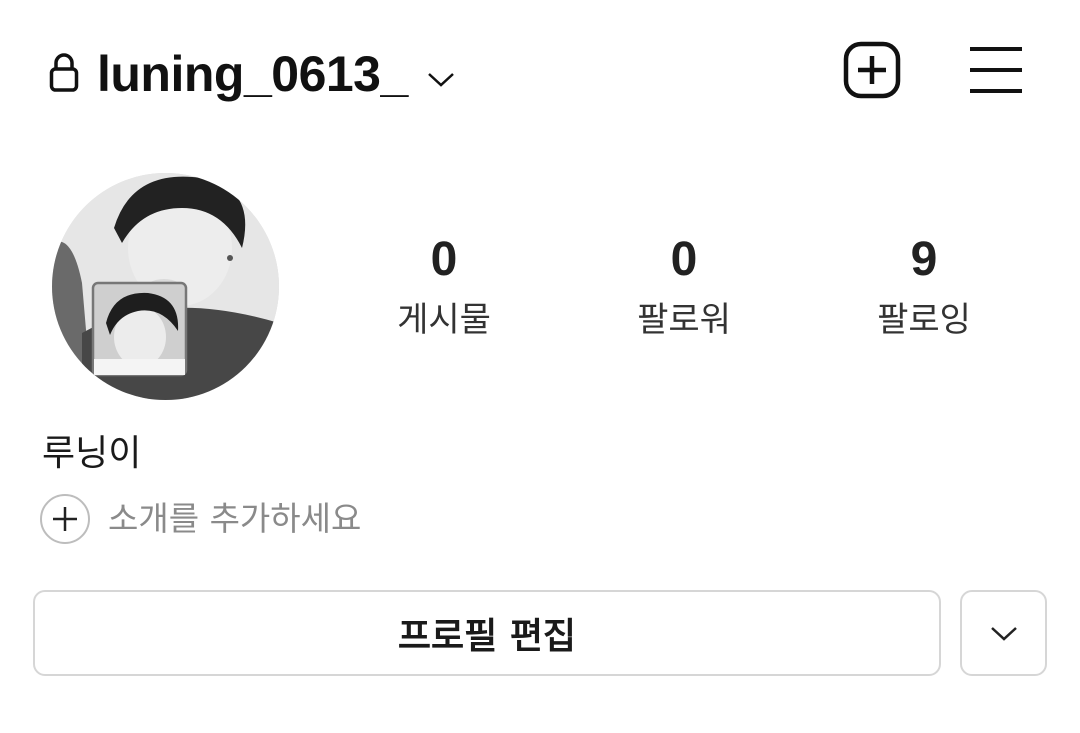  What do you see at coordinates (64, 72) in the screenshot?
I see `lock-icon` at bounding box center [64, 72].